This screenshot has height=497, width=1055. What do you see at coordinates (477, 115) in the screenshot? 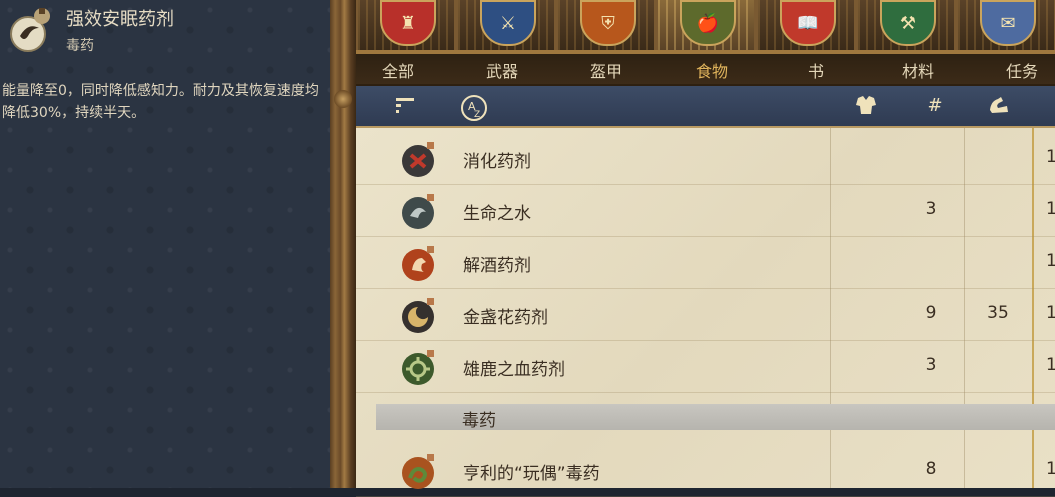
I see `svg-text: Z` at bounding box center [477, 115].